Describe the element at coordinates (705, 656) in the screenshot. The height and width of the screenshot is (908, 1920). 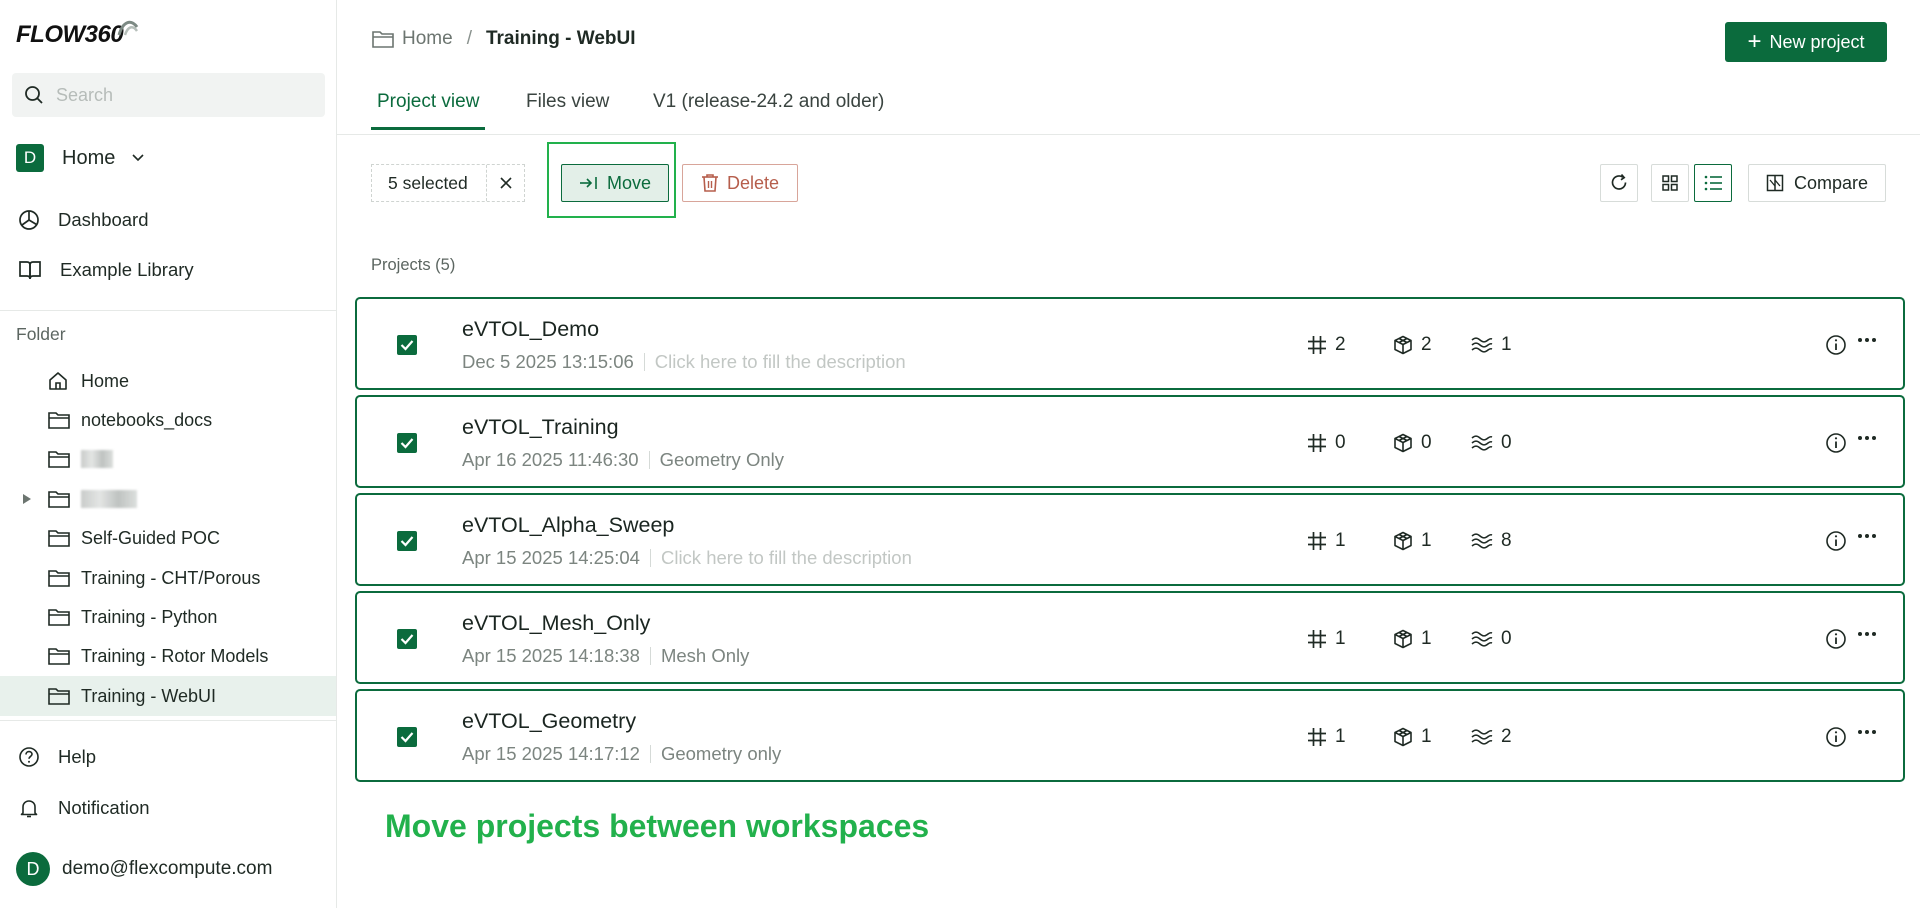
I see `project-description: Mesh Only` at that location.